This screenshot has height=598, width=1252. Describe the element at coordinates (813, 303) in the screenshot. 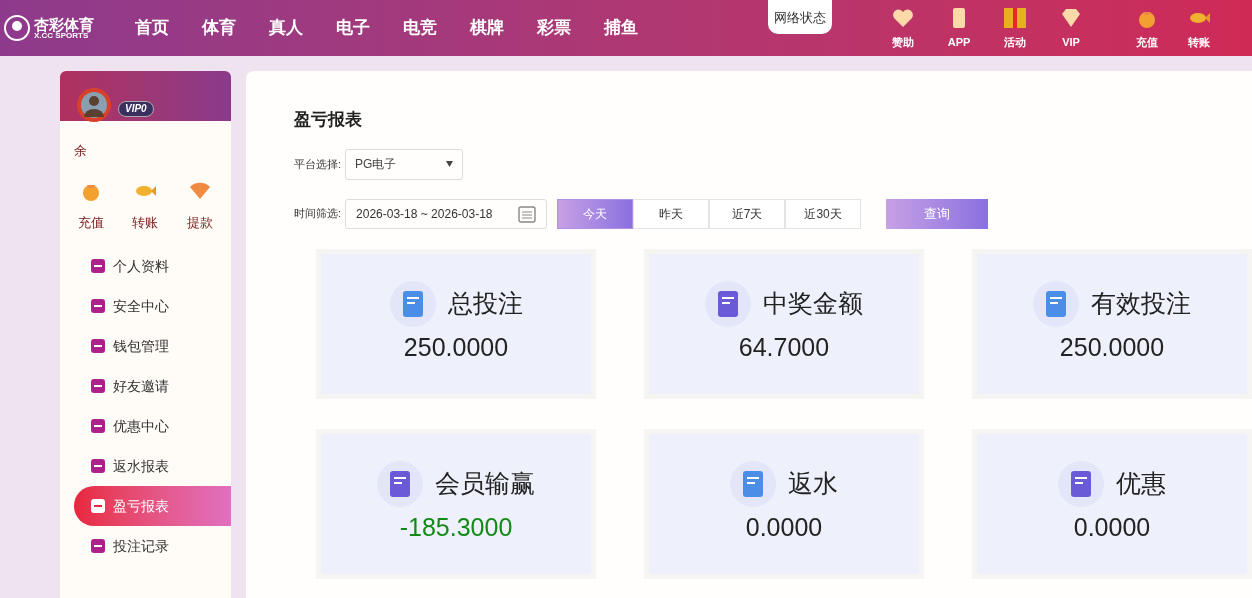

I see `stat-label: 中奖金额` at that location.